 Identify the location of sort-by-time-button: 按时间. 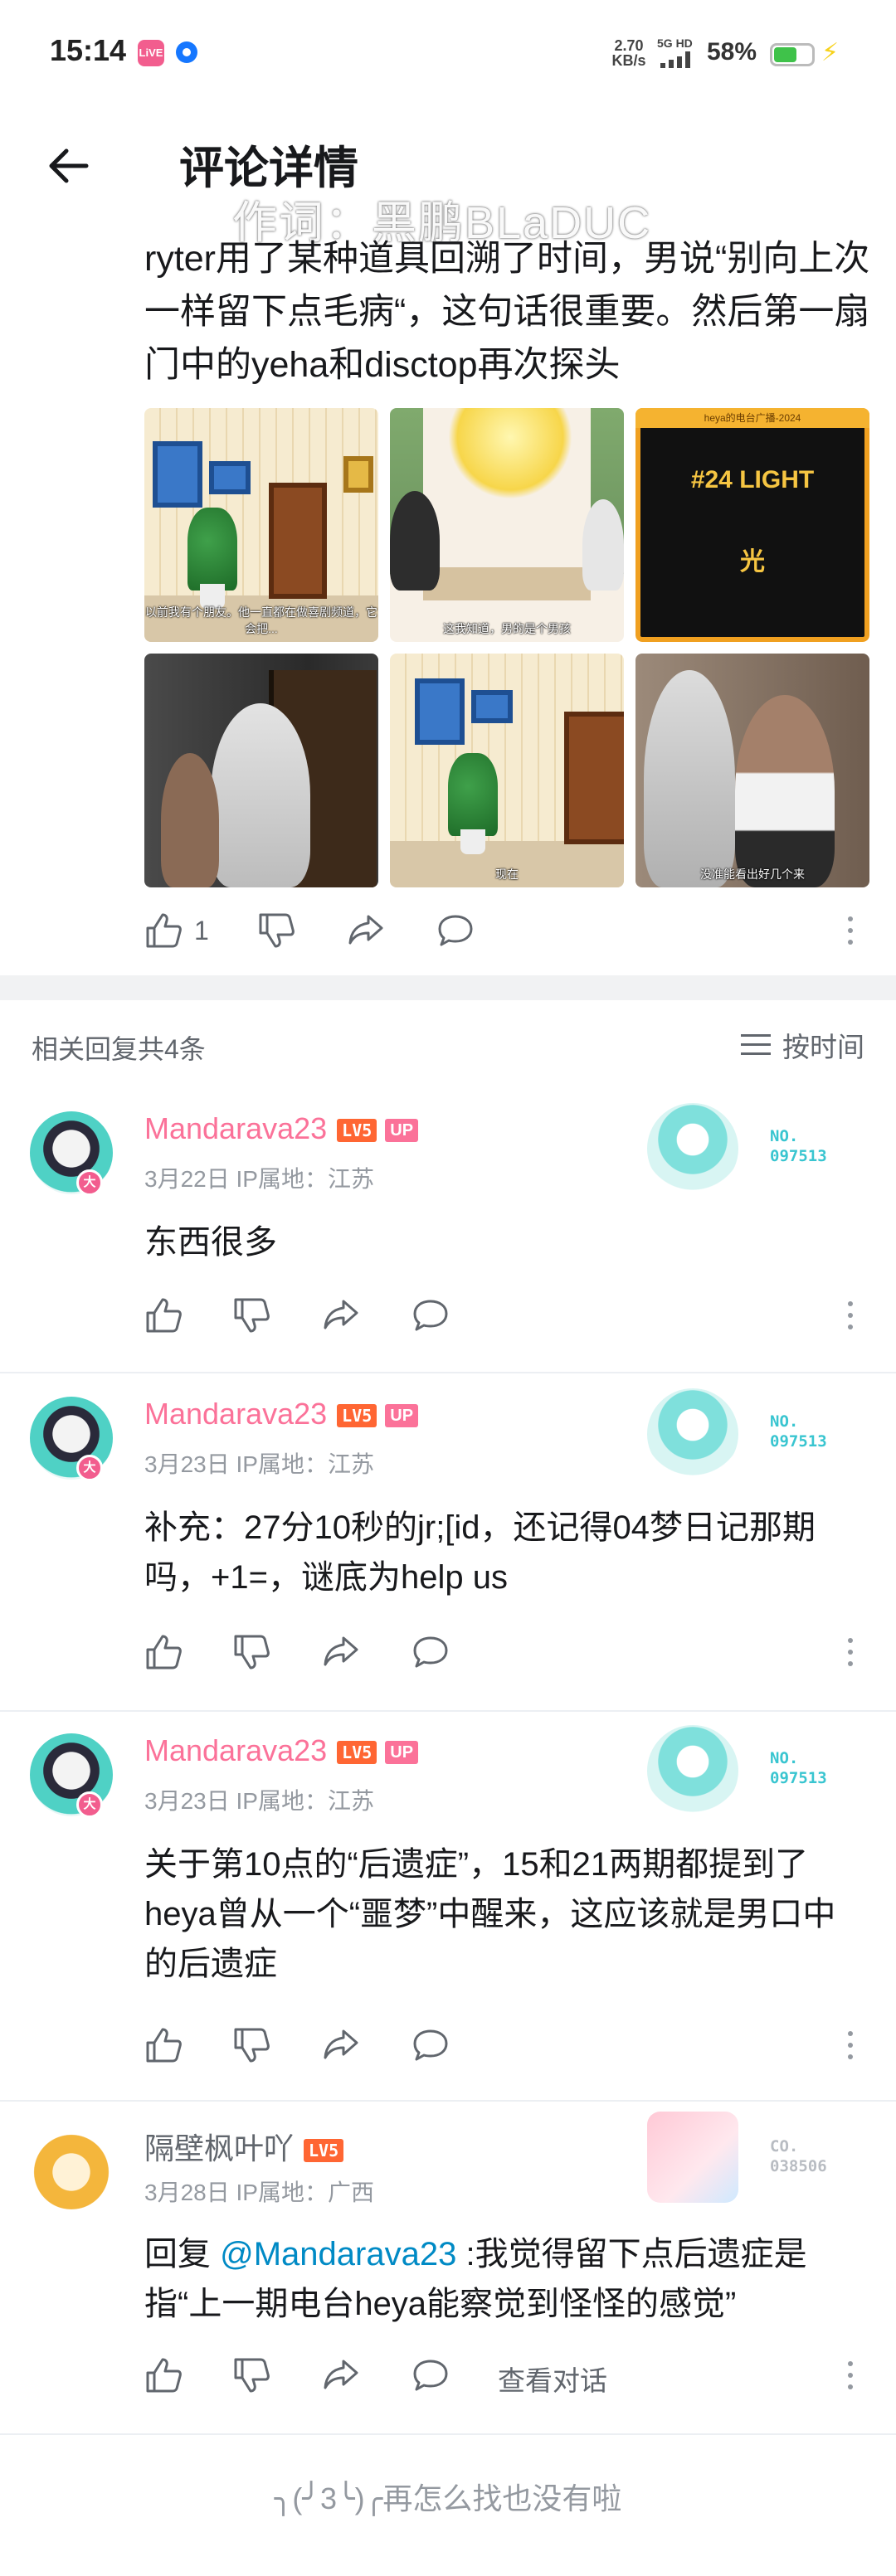
(802, 1045).